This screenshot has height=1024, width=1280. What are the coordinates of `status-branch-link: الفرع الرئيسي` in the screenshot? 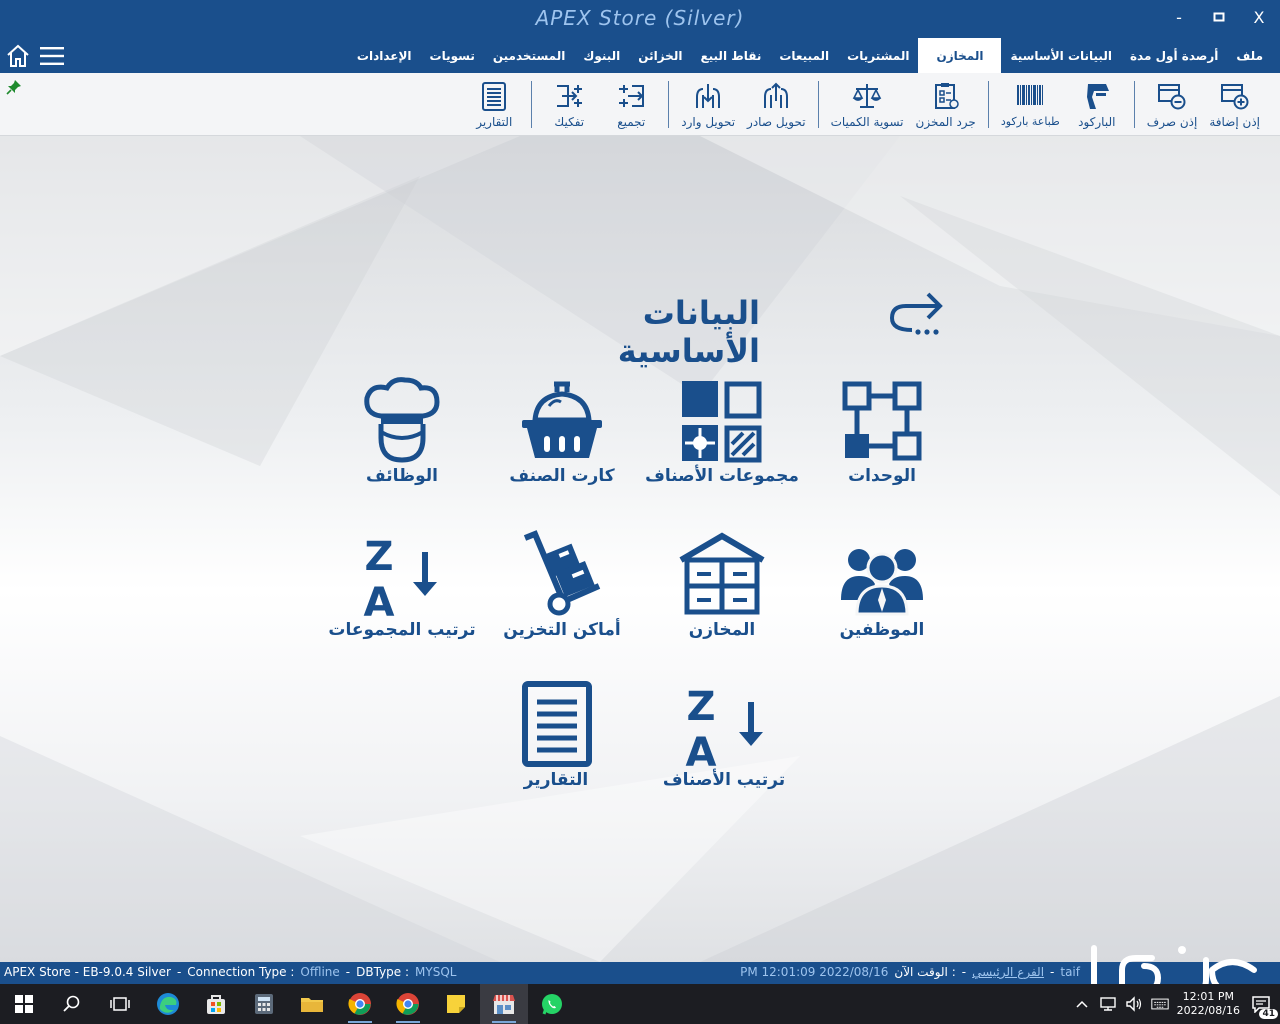 It's located at (1008, 972).